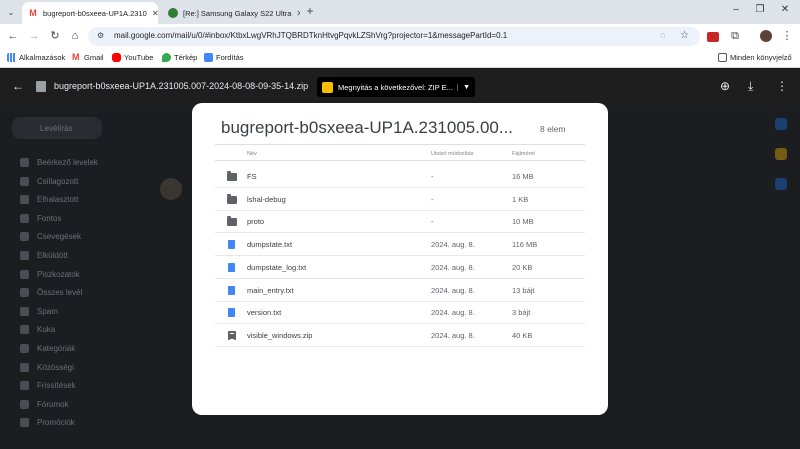 The width and height of the screenshot is (800, 449). What do you see at coordinates (785, 9) in the screenshot?
I see `close-window-button: ✕` at bounding box center [785, 9].